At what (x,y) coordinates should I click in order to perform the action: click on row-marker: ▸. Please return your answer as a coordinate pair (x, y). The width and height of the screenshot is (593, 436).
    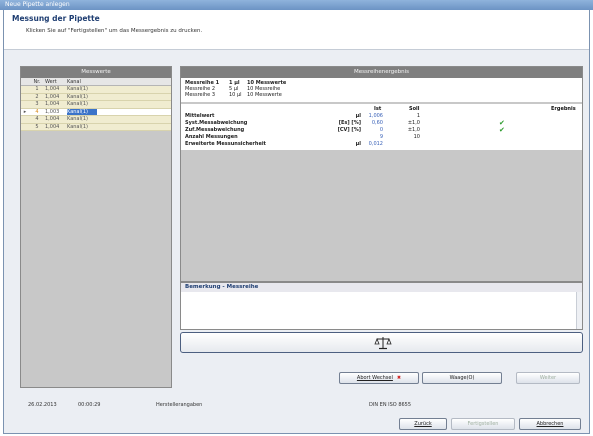
    Looking at the image, I should click on (25, 111).